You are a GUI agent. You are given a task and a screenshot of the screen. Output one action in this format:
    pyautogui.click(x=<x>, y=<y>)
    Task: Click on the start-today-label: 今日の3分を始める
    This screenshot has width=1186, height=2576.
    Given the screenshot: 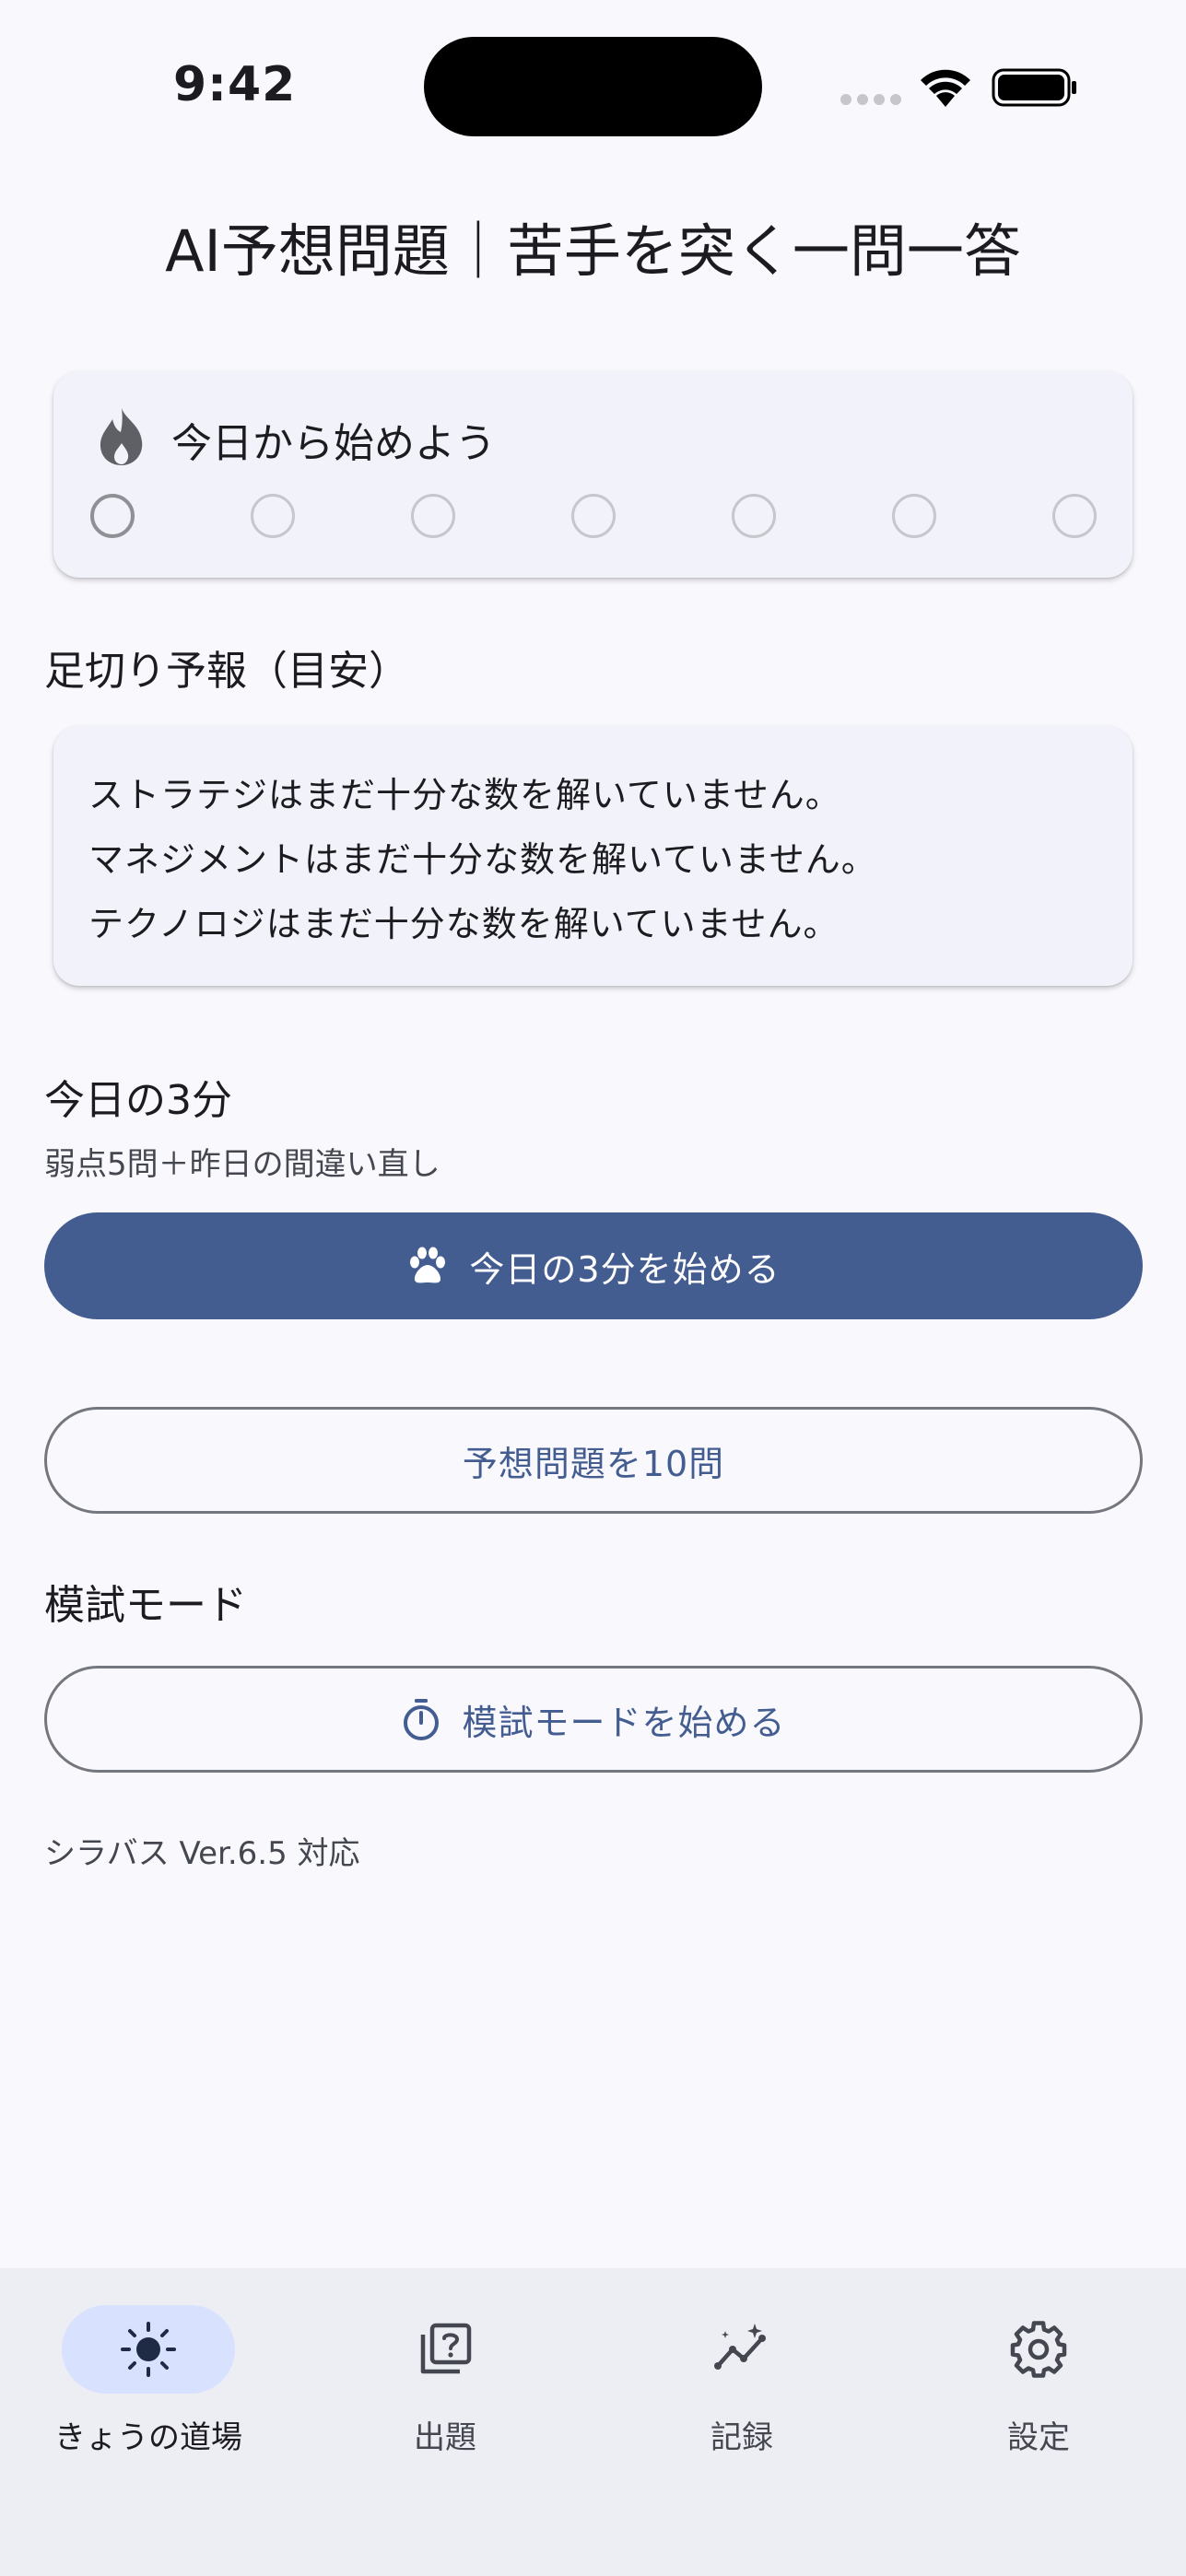 What is the action you would take?
    pyautogui.click(x=625, y=1269)
    